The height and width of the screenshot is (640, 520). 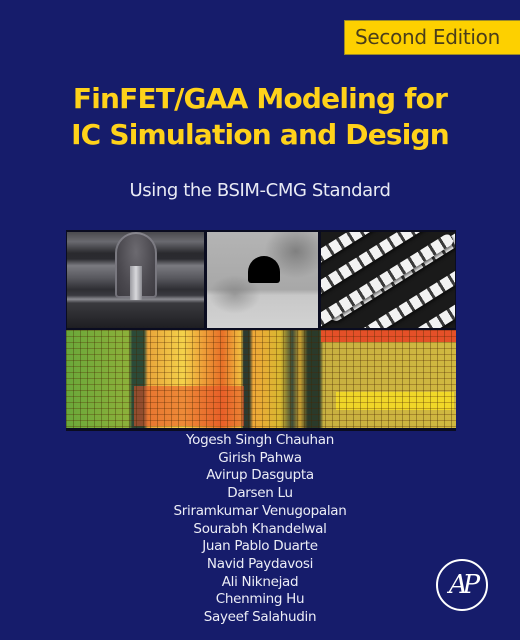 What do you see at coordinates (260, 134) in the screenshot?
I see `book-title-line-2: IC Simulation and Design` at bounding box center [260, 134].